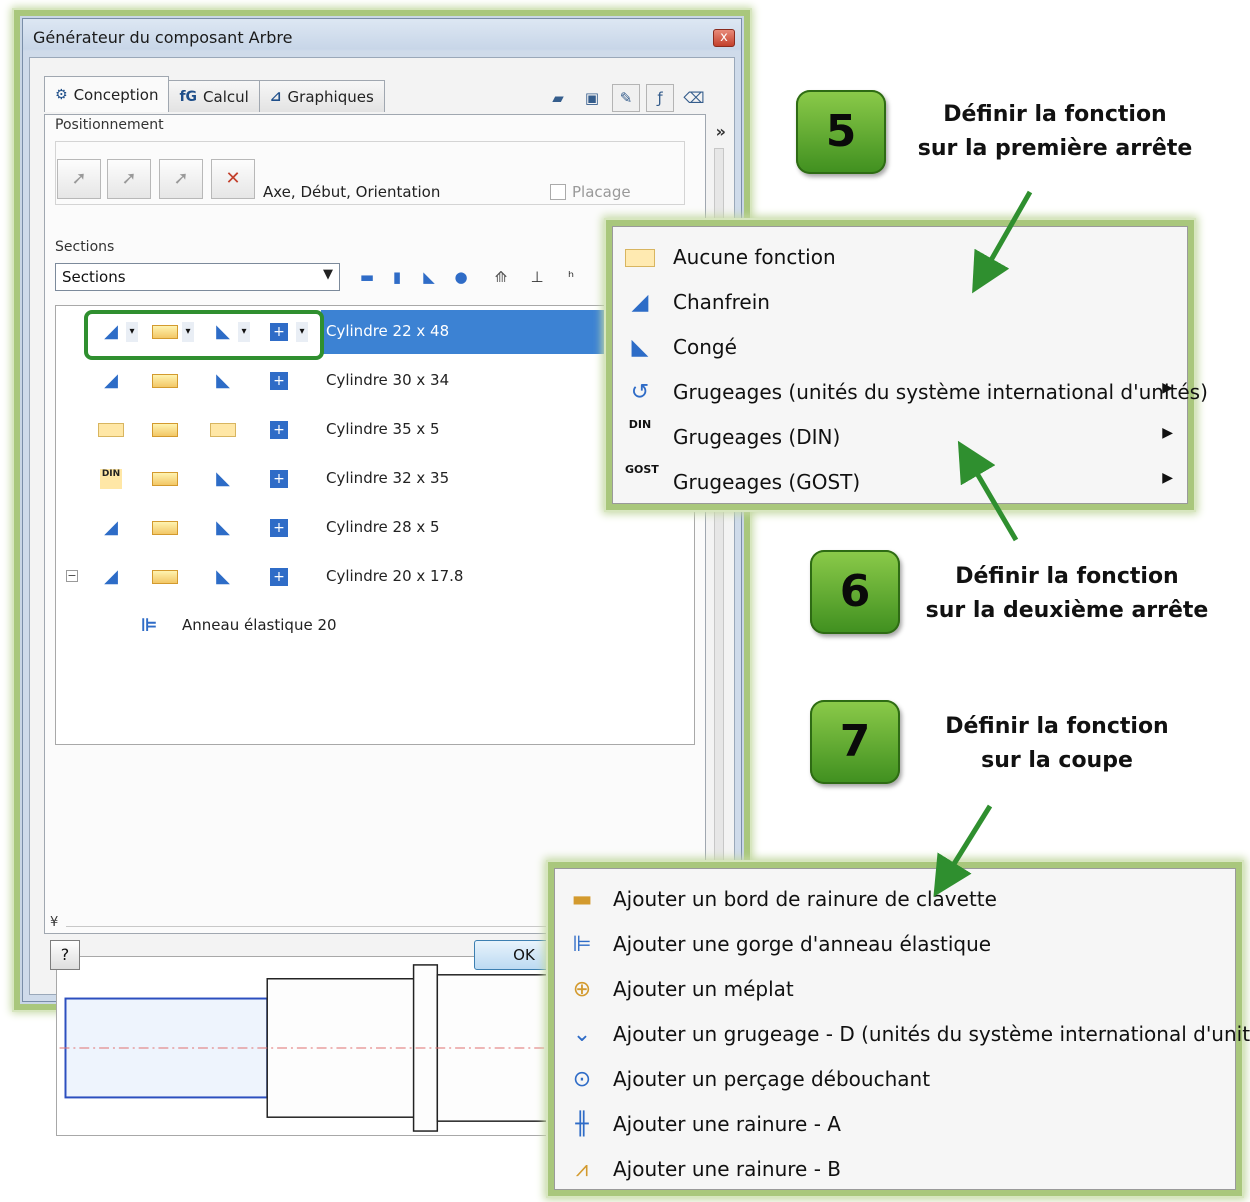 Image resolution: width=1250 pixels, height=1202 pixels. I want to click on gost-relief-icon: GOST, so click(642, 469).